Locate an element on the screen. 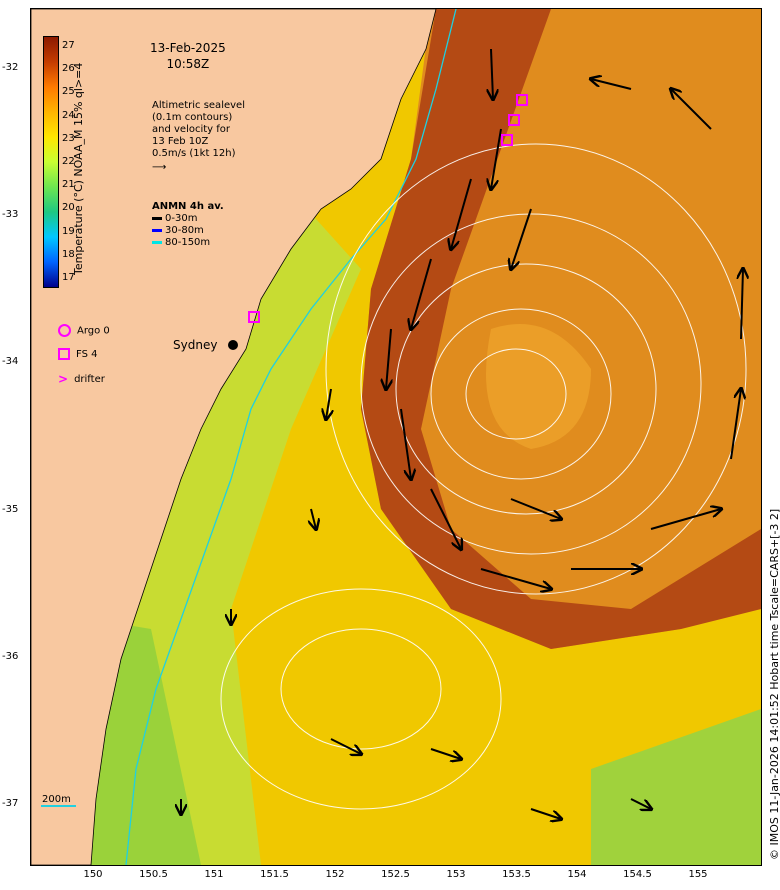 The height and width of the screenshot is (890, 780). y-tick-label: -37 is located at coordinates (10, 803).